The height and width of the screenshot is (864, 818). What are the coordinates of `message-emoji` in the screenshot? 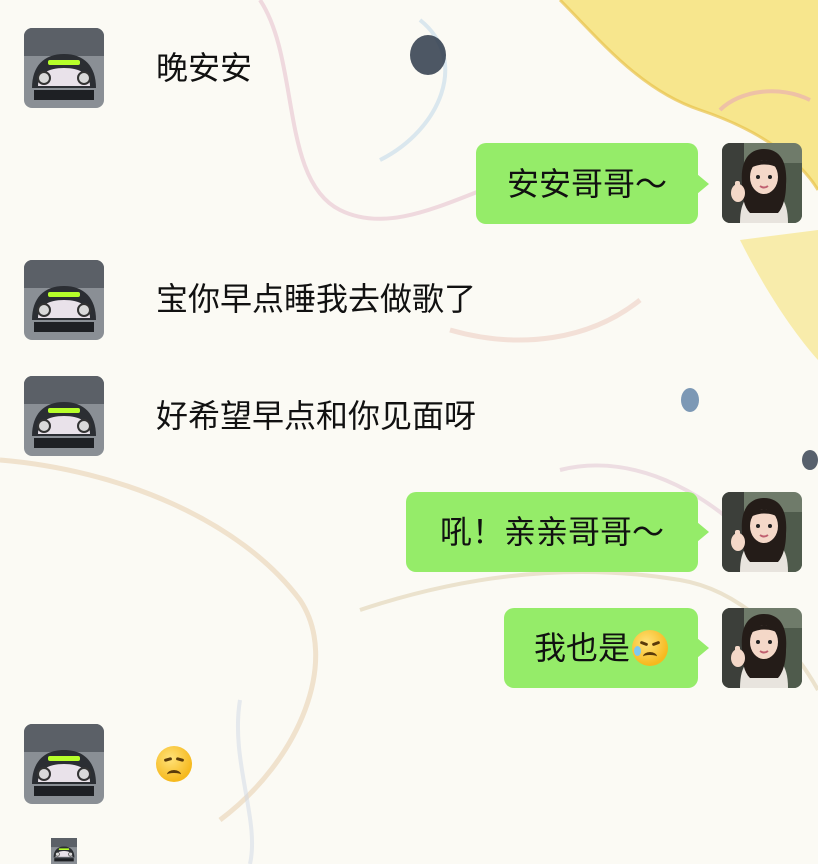 It's located at (174, 764).